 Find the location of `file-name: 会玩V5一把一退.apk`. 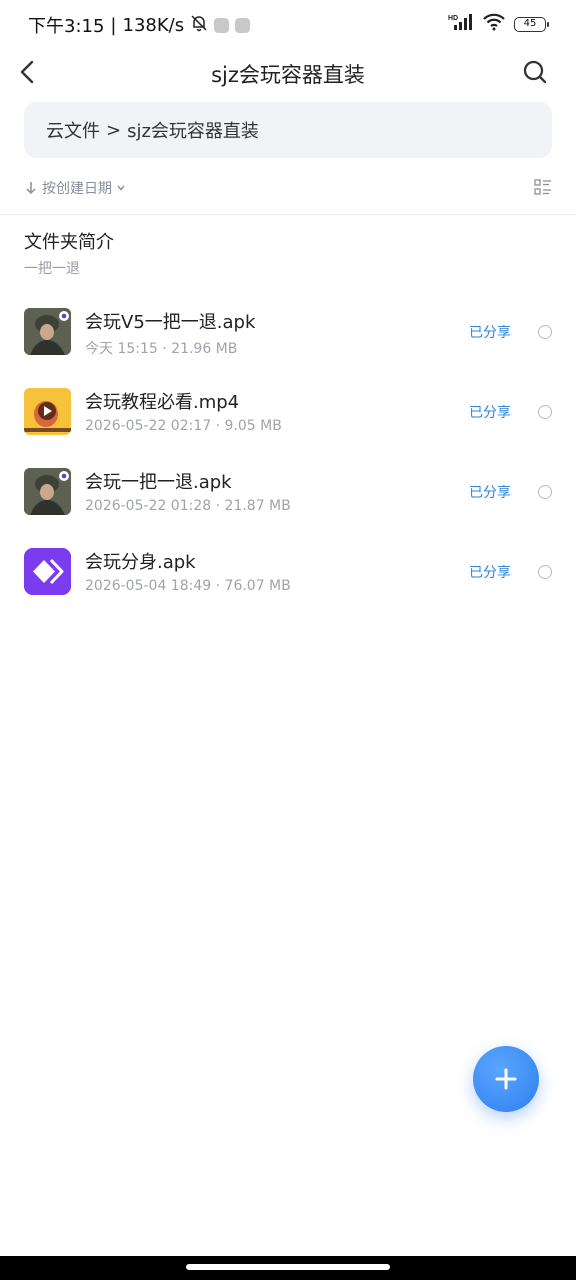

file-name: 会玩V5一把一退.apk is located at coordinates (170, 322).